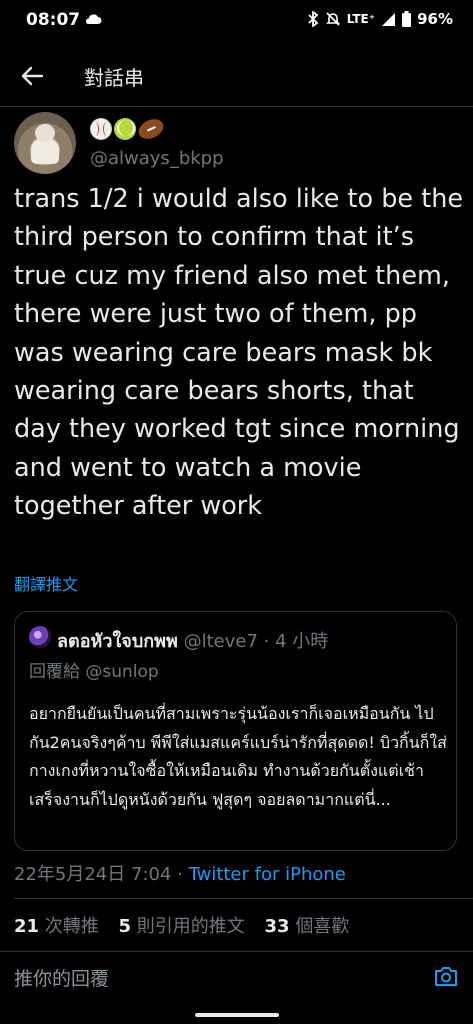 This screenshot has height=1024, width=473. I want to click on likes-count: 33, so click(277, 926).